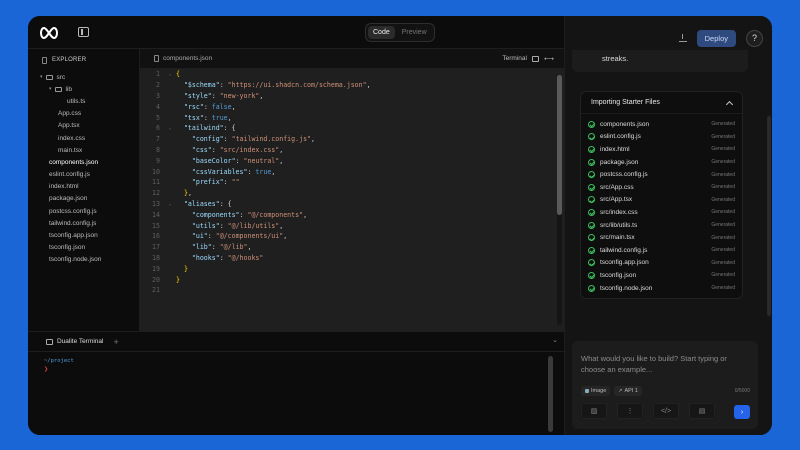 The width and height of the screenshot is (800, 450). I want to click on code-line: 1 ⌄{, so click(345, 74).